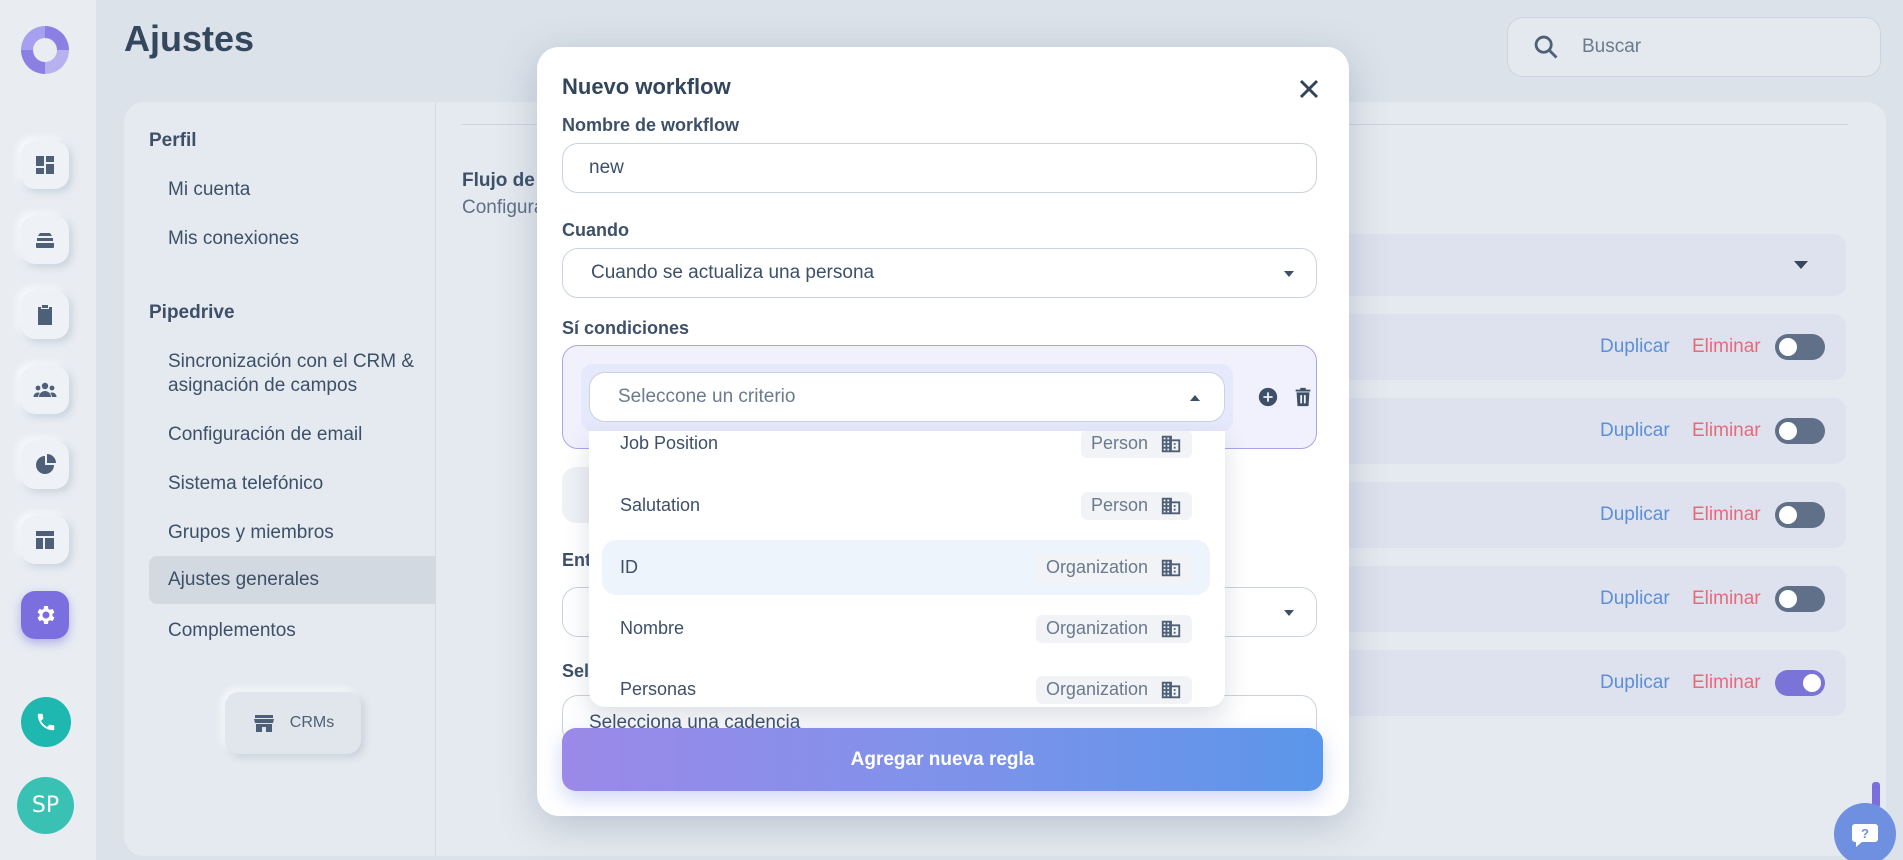 This screenshot has height=860, width=1903. Describe the element at coordinates (45, 805) in the screenshot. I see `avatar: SP` at that location.